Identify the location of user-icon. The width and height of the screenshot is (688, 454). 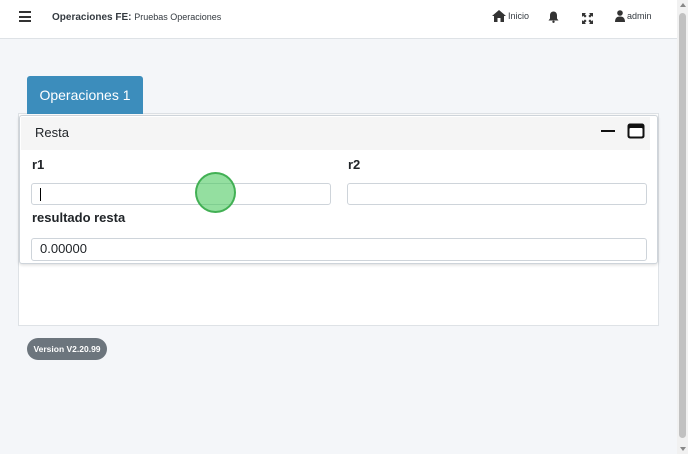
(620, 16).